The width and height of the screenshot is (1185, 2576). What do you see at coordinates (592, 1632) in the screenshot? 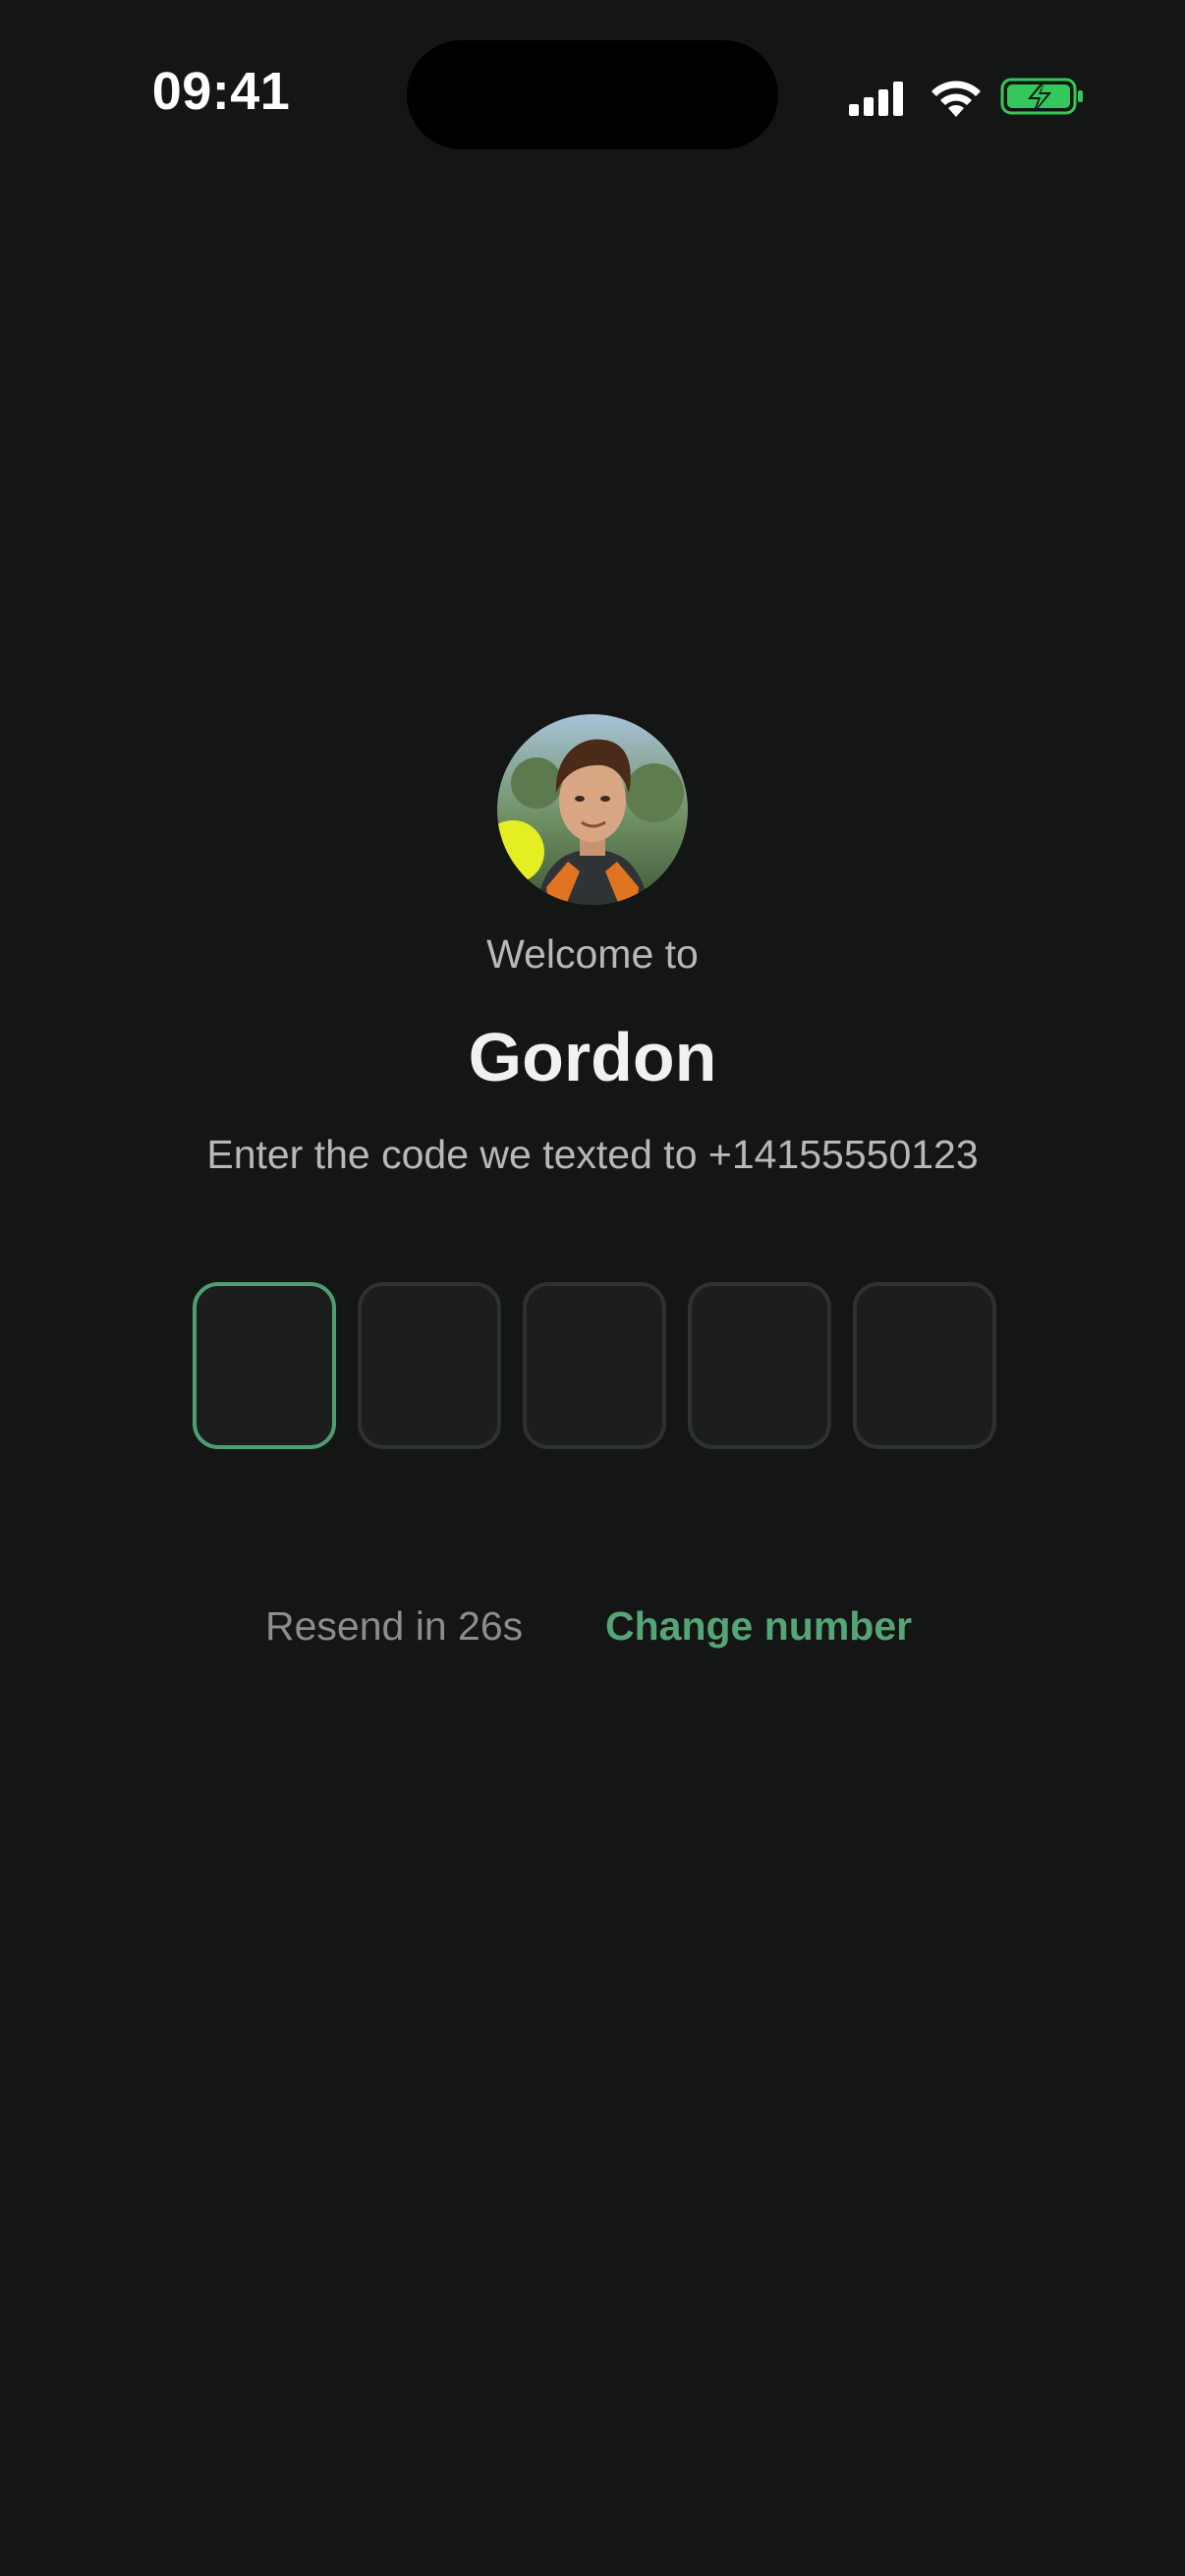
I see `footer-links: Resend in 26s Change number` at bounding box center [592, 1632].